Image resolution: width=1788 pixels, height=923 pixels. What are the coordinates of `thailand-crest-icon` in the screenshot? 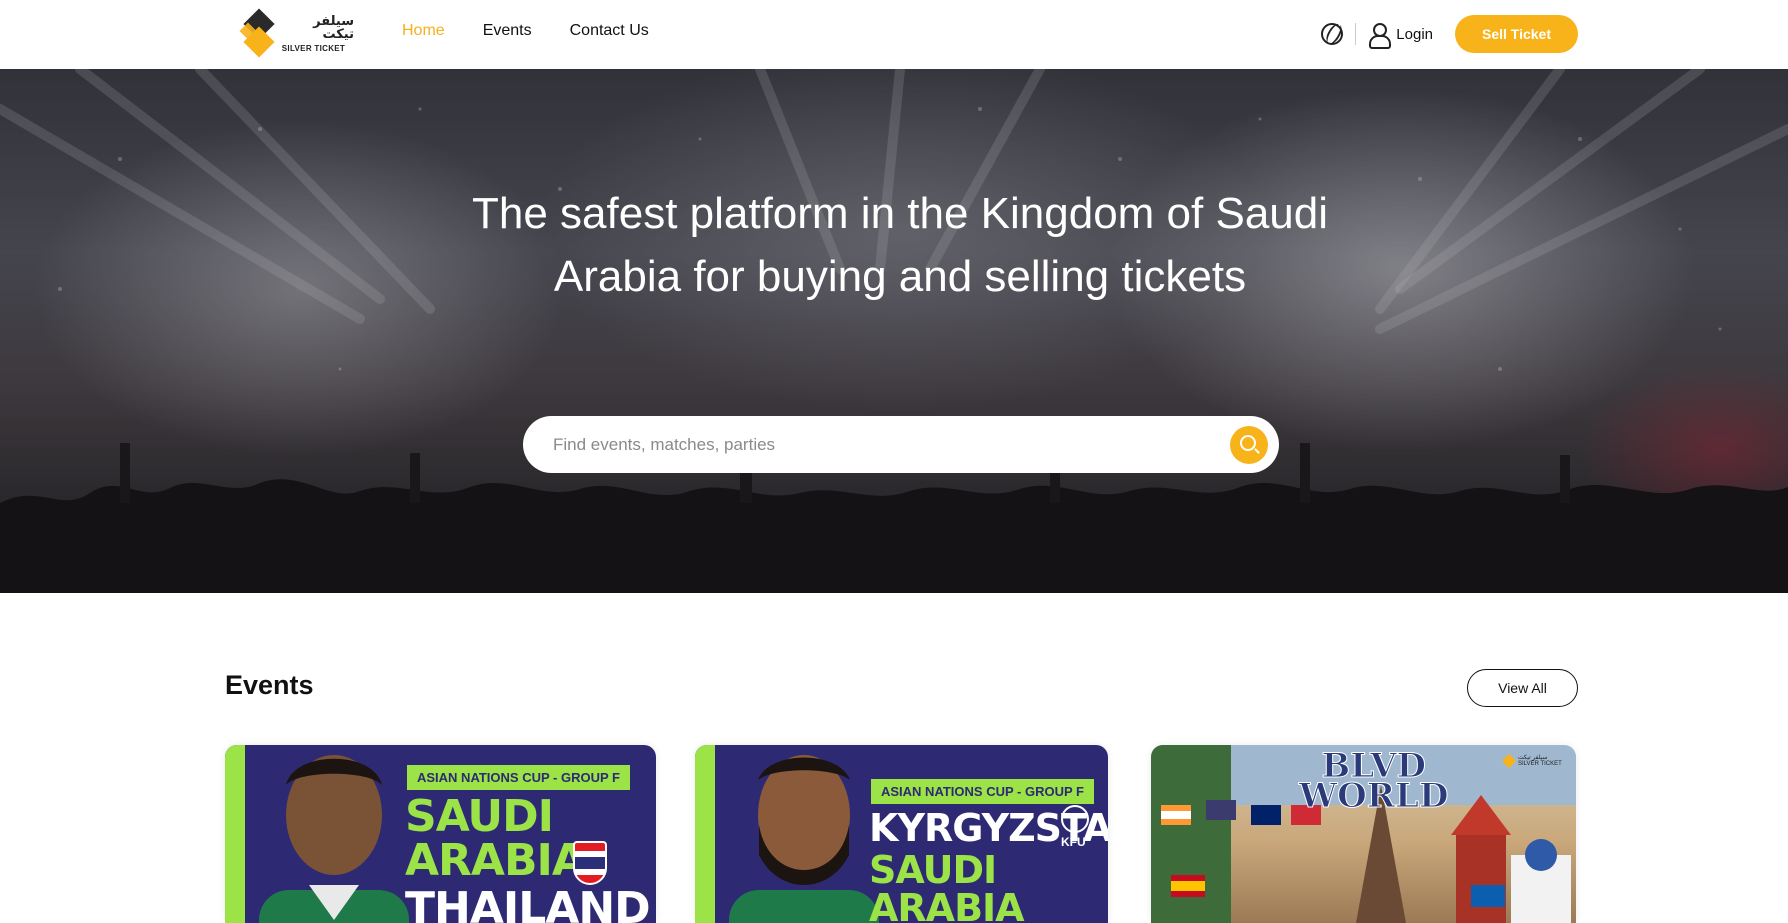 It's located at (590, 863).